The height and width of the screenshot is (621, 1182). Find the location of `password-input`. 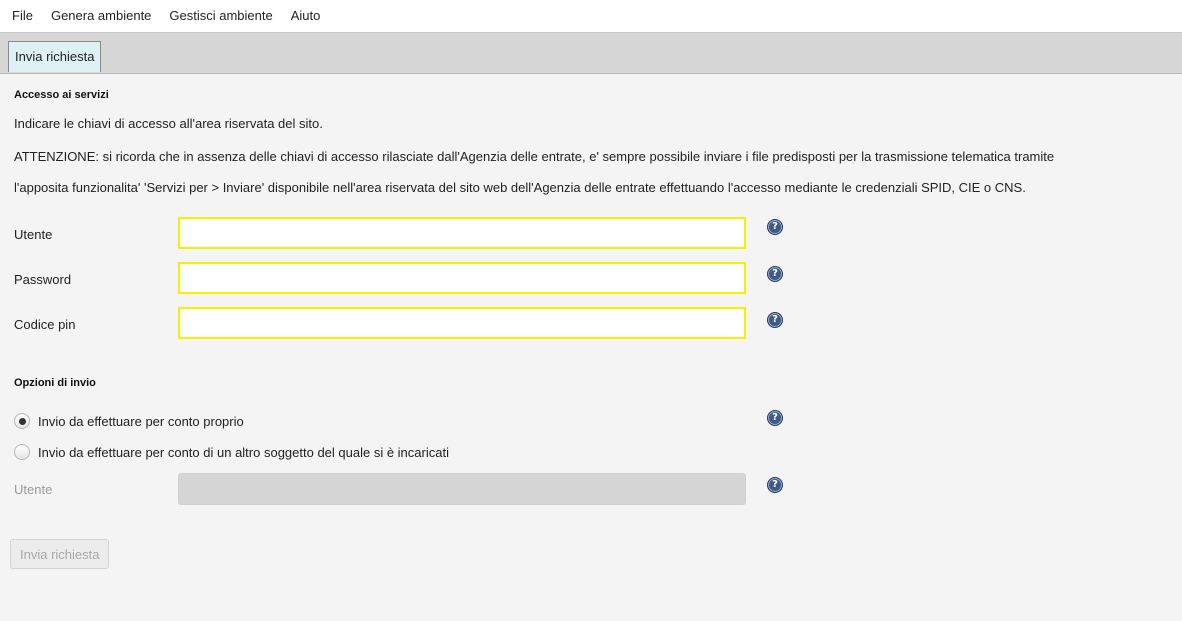

password-input is located at coordinates (462, 278).